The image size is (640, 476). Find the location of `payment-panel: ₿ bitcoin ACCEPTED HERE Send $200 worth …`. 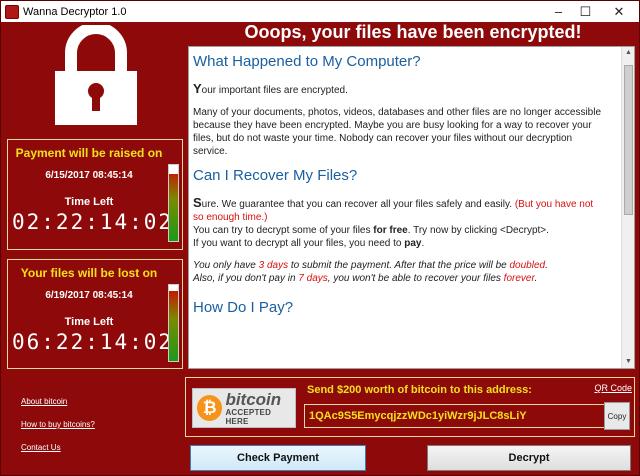

payment-panel: ₿ bitcoin ACCEPTED HERE Send $200 worth … is located at coordinates (410, 407).